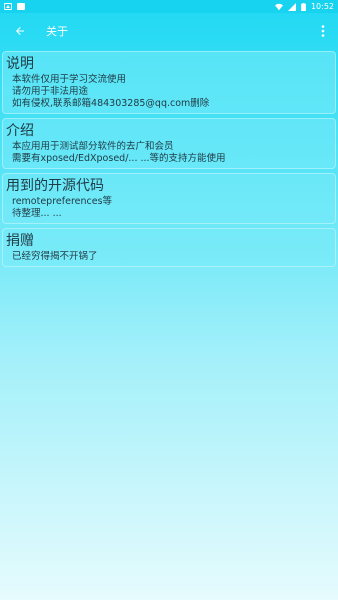 The width and height of the screenshot is (338, 600). Describe the element at coordinates (62, 201) in the screenshot. I see `card-line: remotepreferences等` at that location.